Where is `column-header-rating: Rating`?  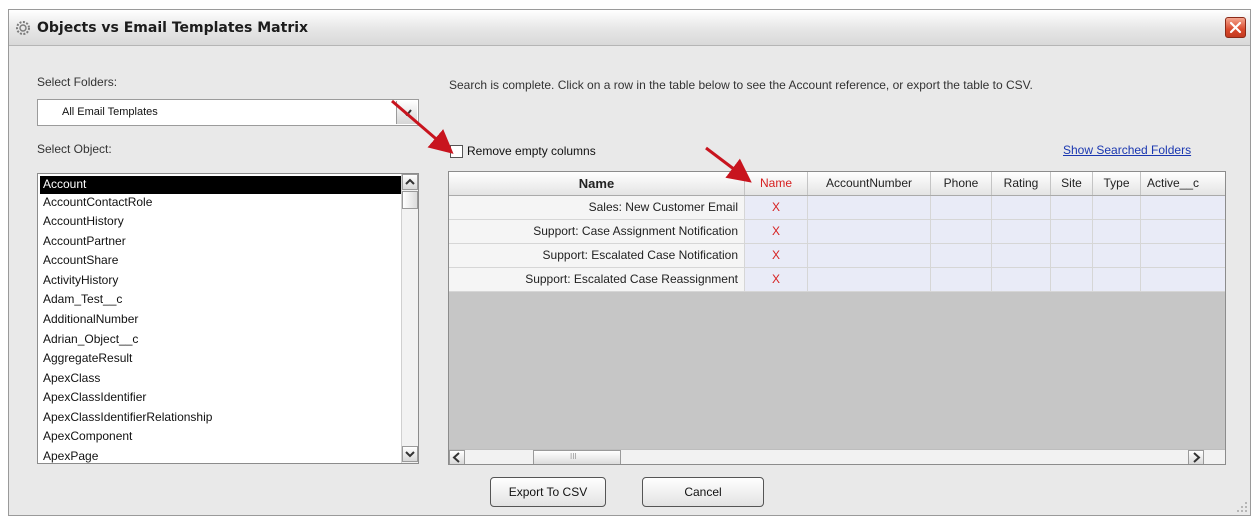 column-header-rating: Rating is located at coordinates (1021, 183).